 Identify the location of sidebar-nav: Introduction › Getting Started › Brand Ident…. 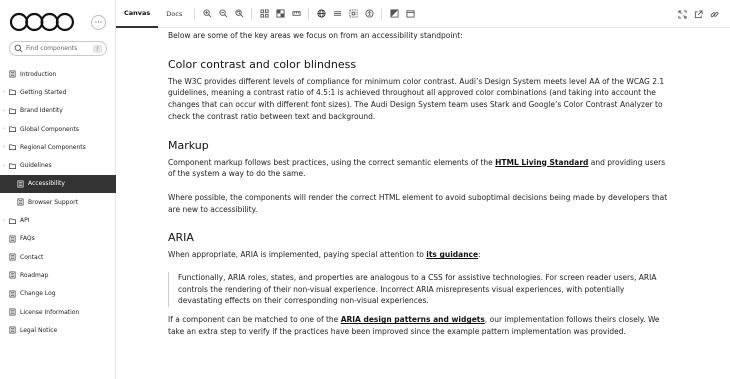
(58, 202).